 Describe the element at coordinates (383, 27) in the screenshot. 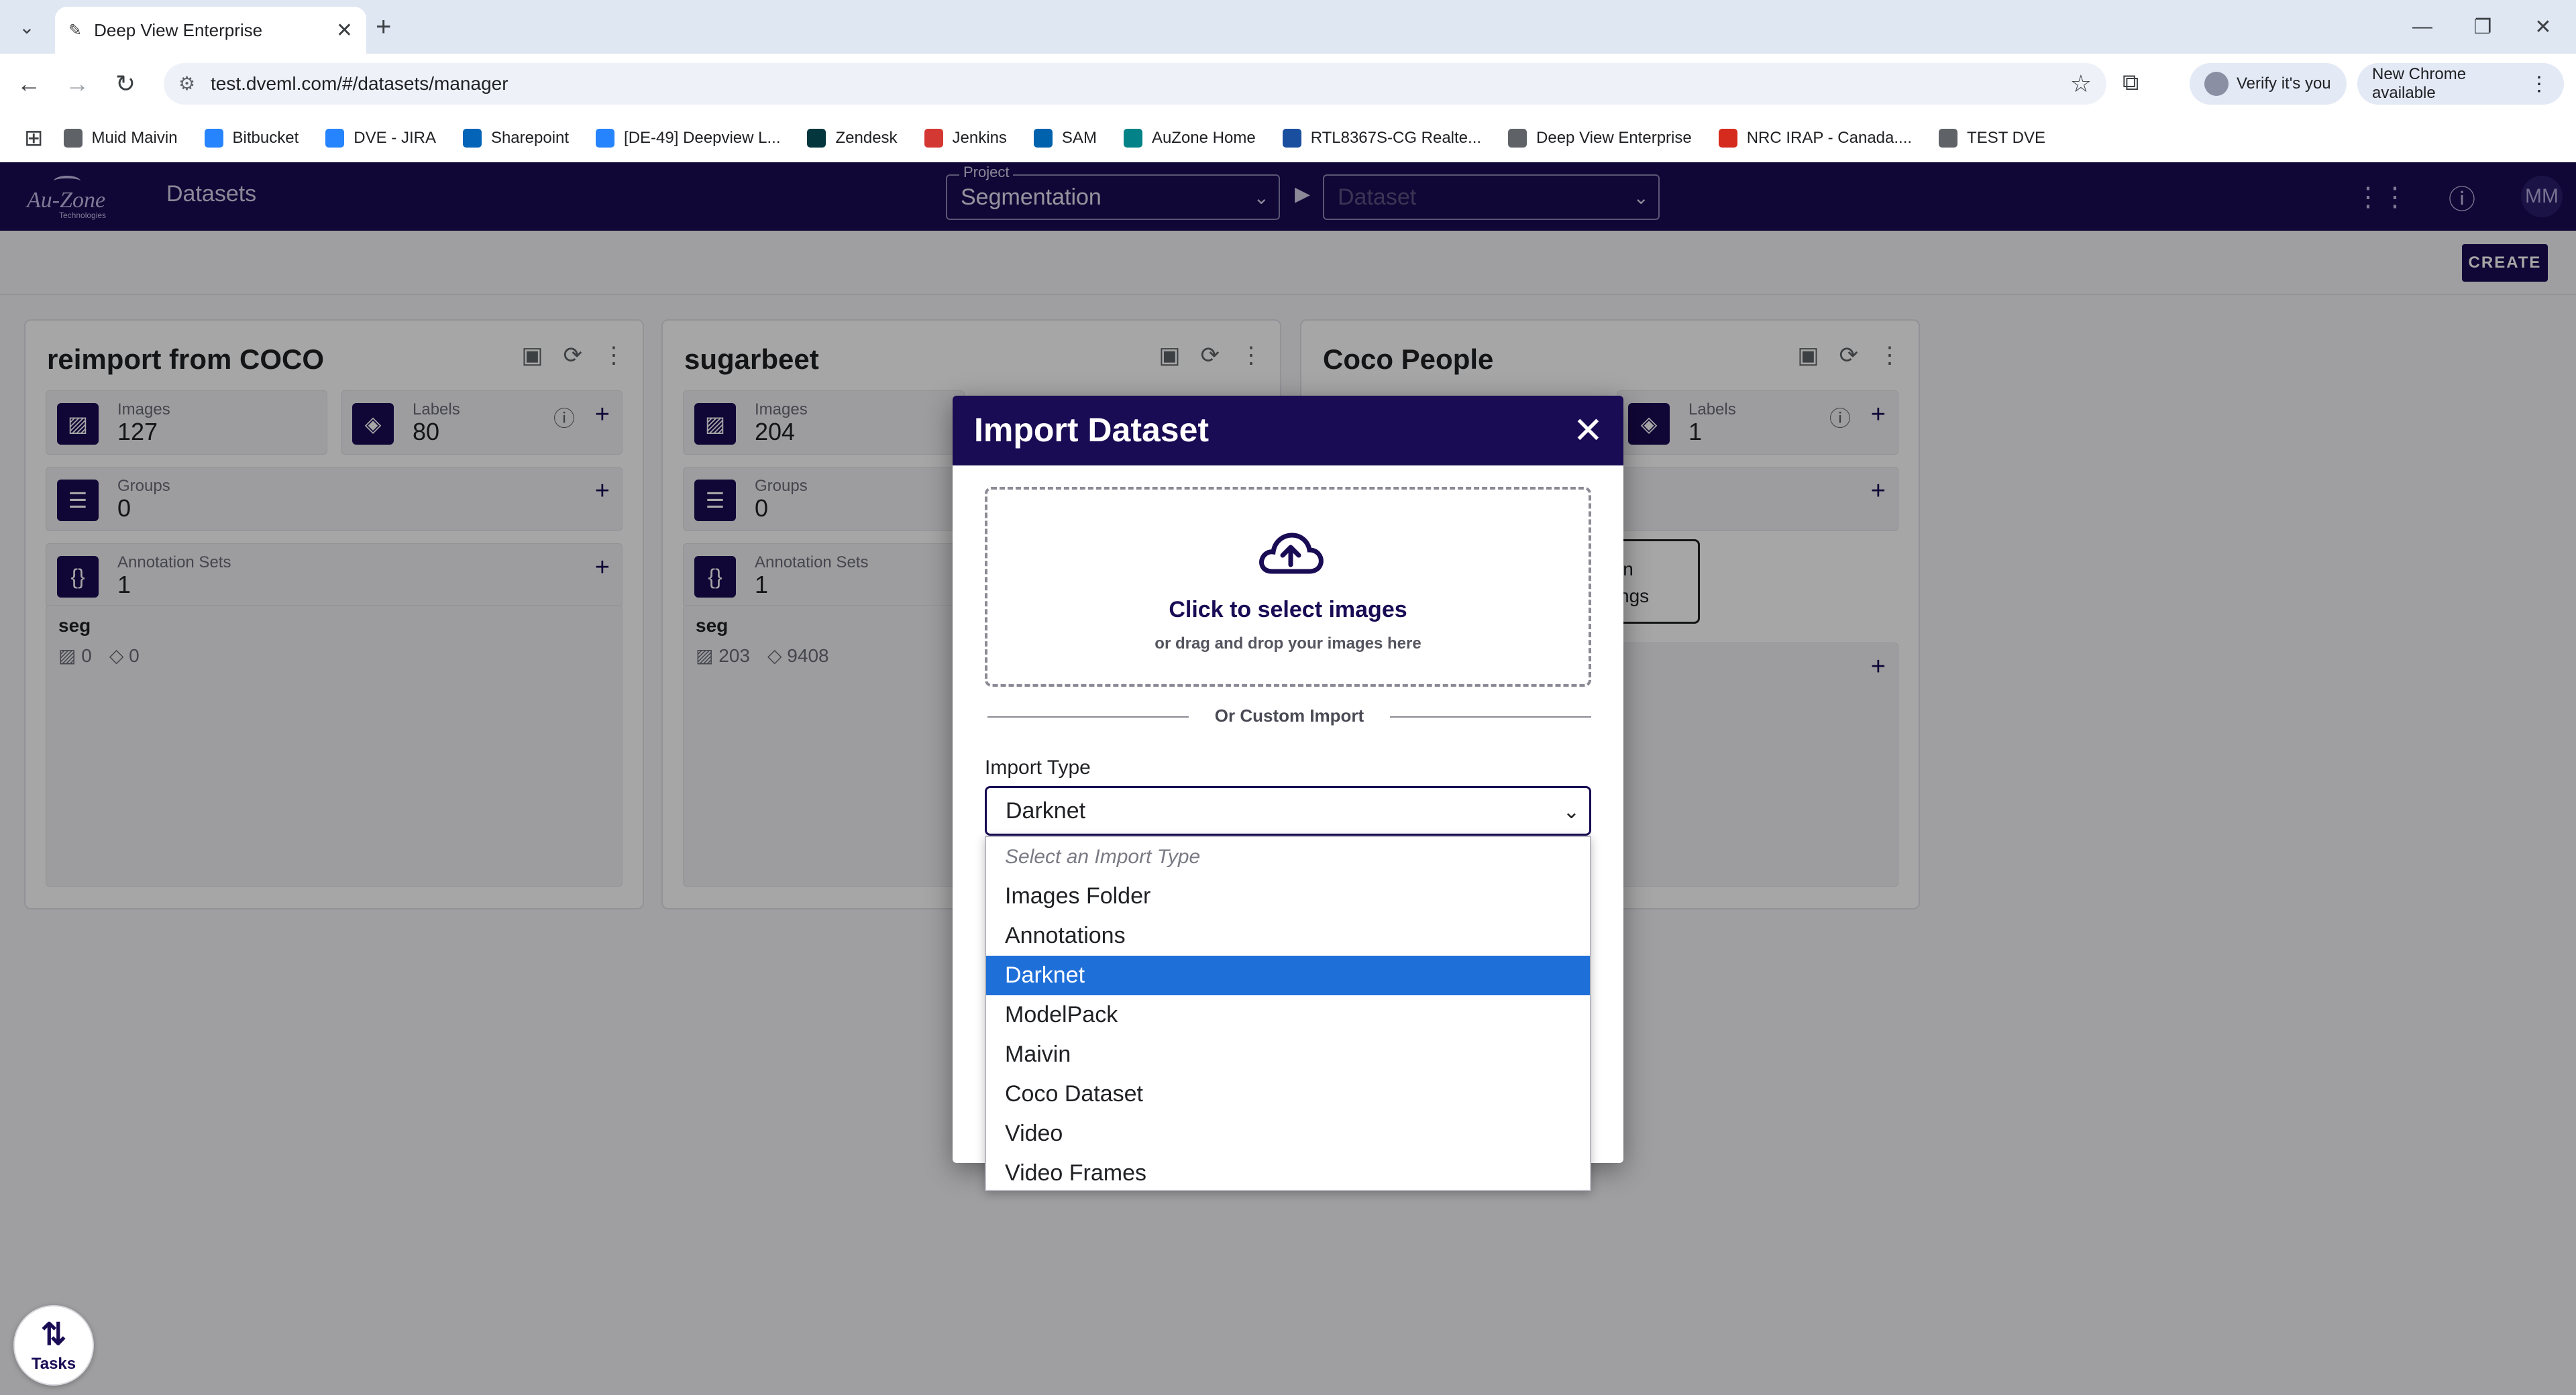

I see `new-tab-icon: +` at that location.